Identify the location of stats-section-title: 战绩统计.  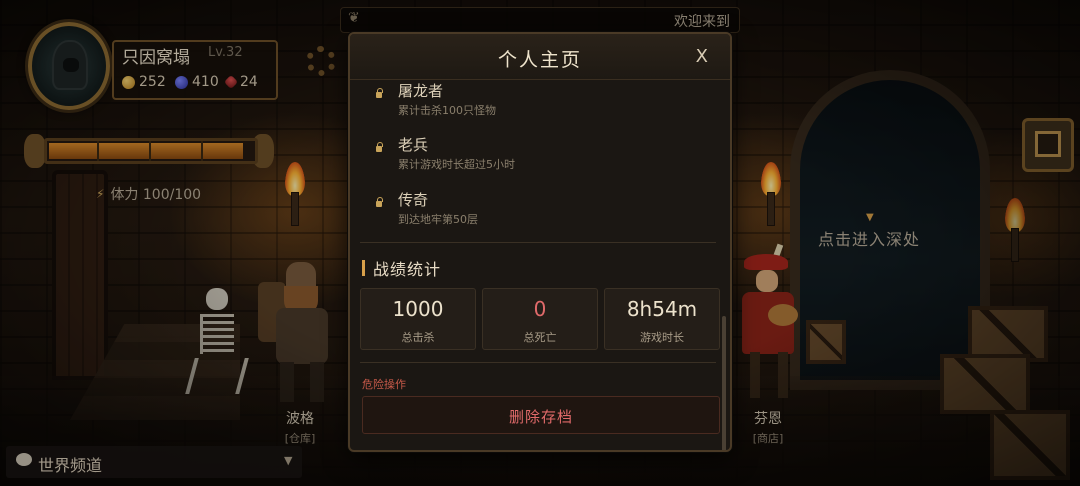
(401, 268).